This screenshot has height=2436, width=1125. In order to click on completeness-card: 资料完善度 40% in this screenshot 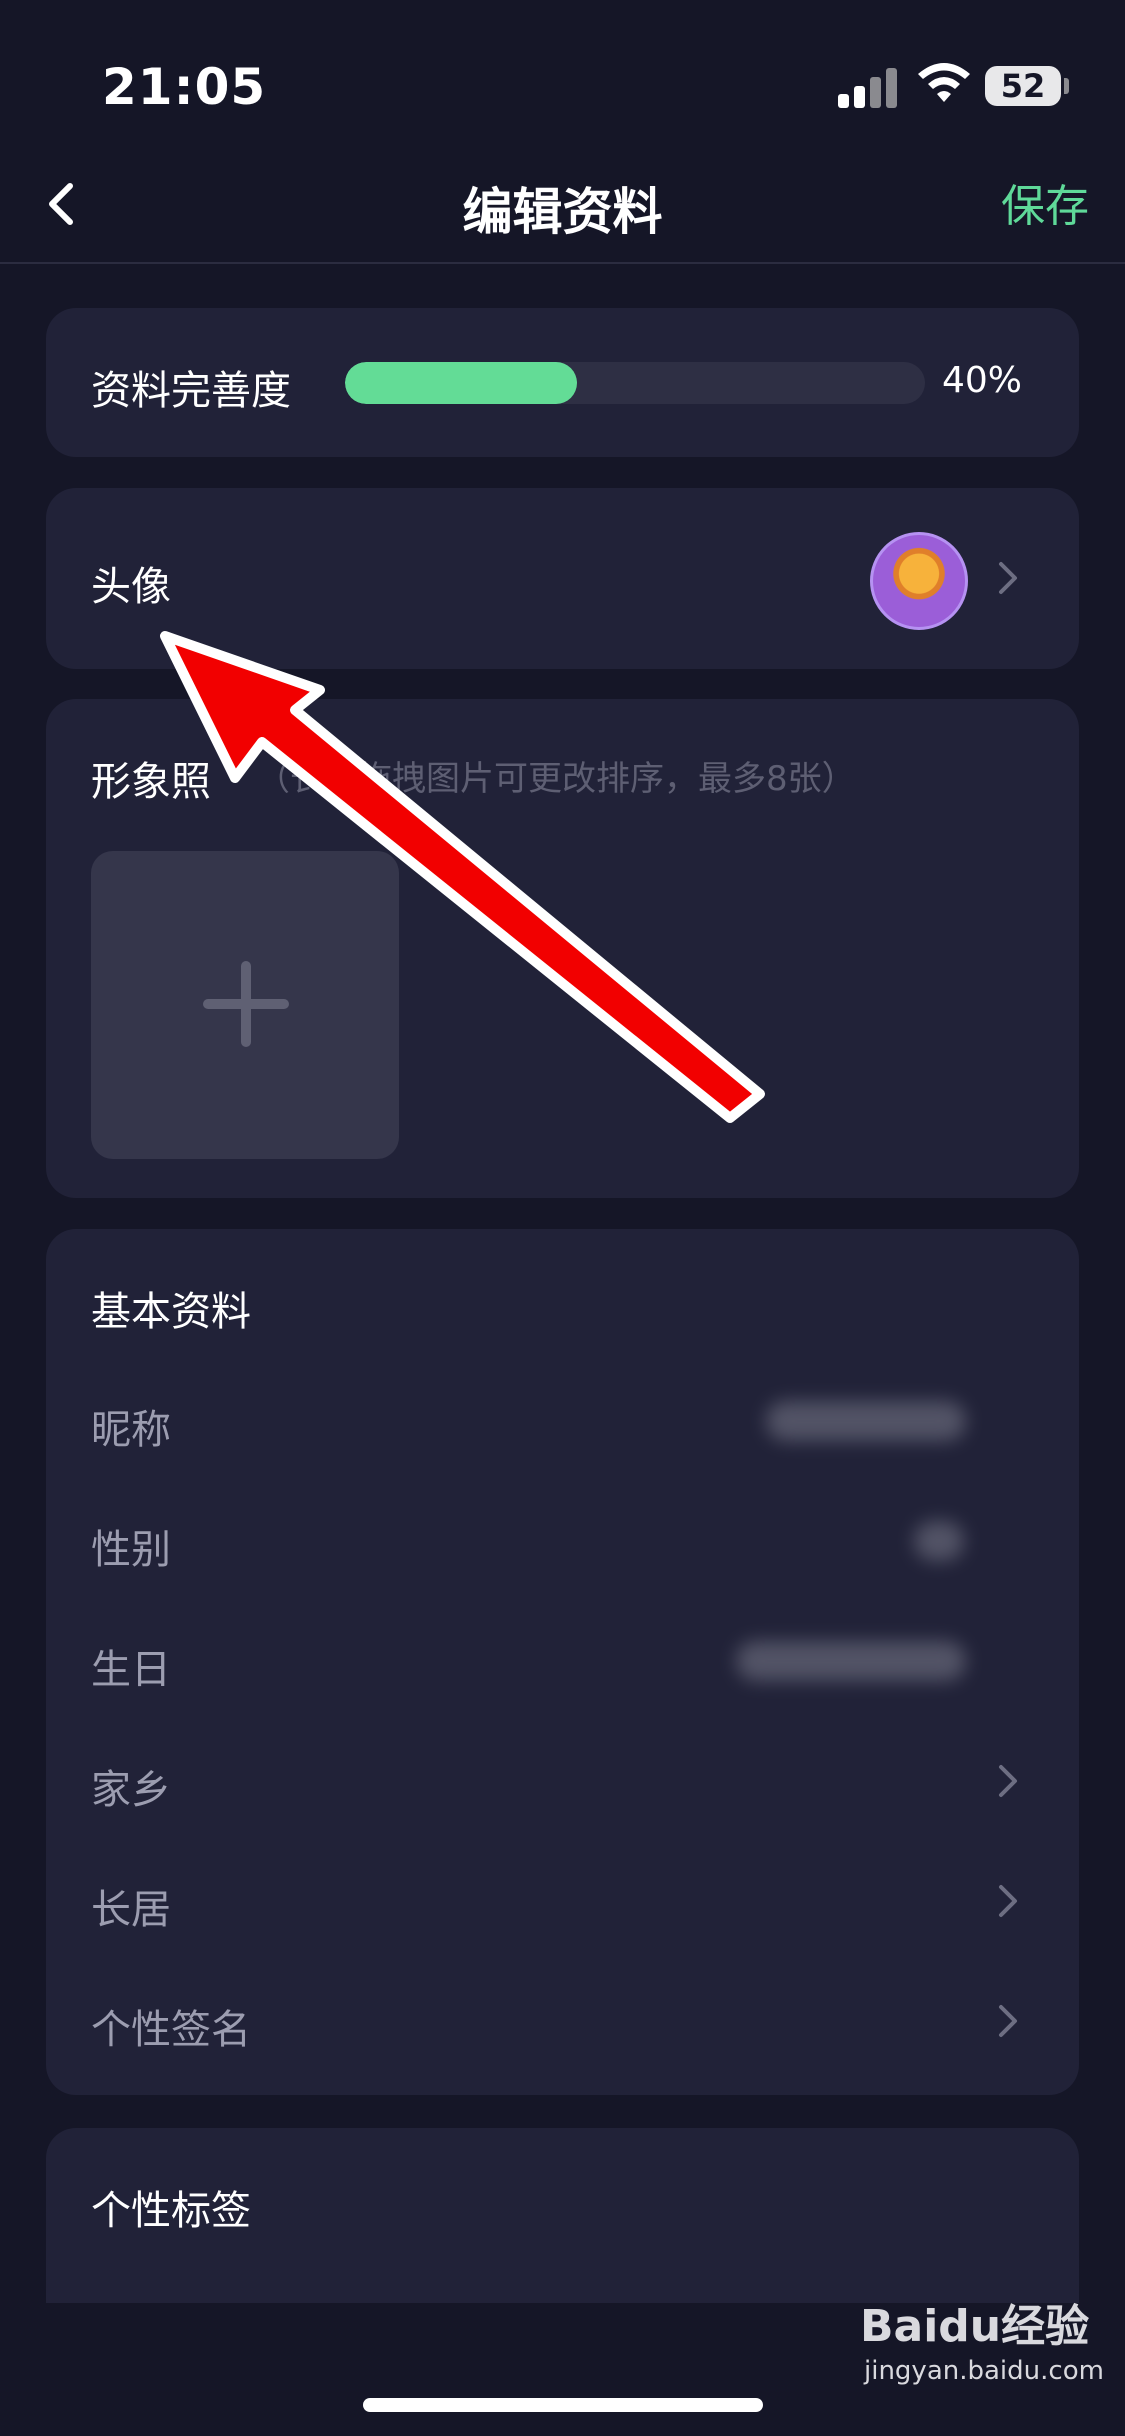, I will do `click(562, 382)`.